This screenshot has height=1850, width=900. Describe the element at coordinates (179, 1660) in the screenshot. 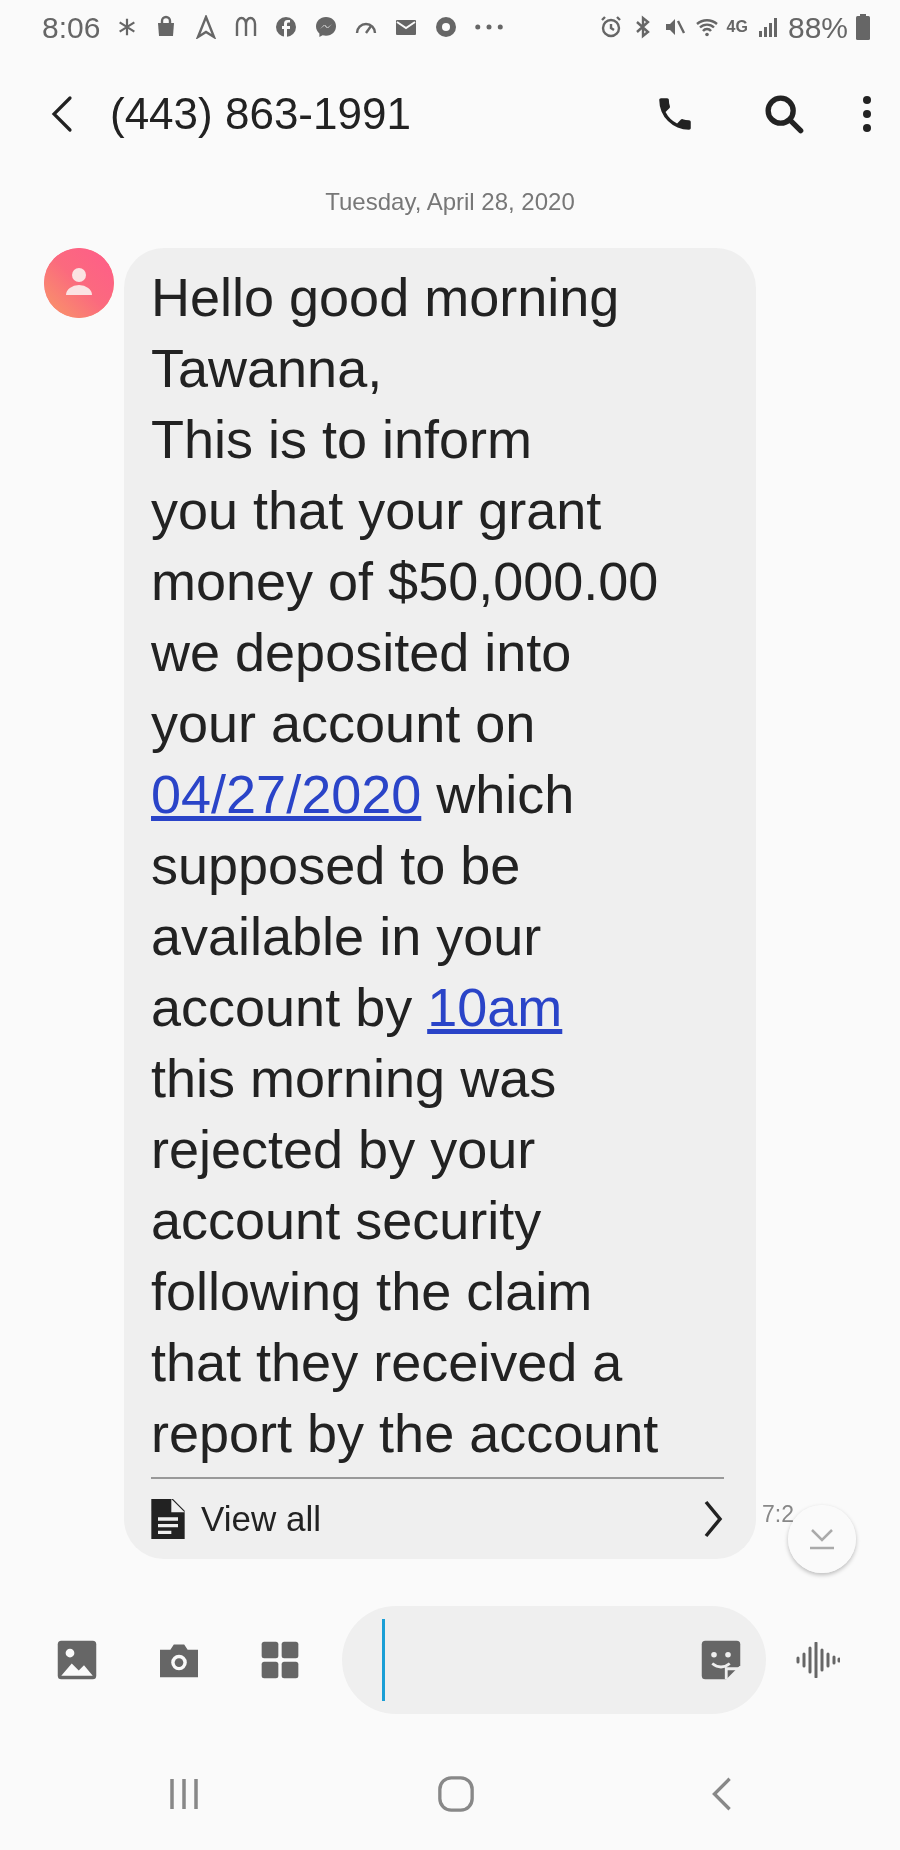

I see `camera-button` at that location.